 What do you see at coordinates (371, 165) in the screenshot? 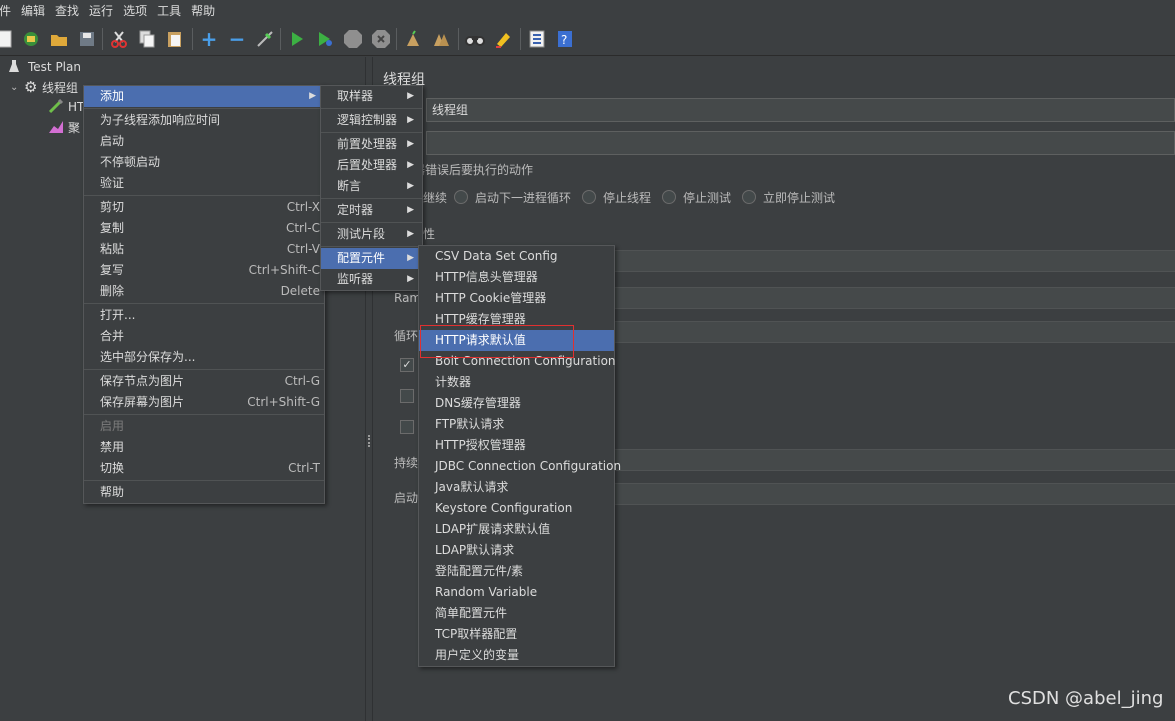
I see `menu-item: 后置处理器 ▶` at bounding box center [371, 165].